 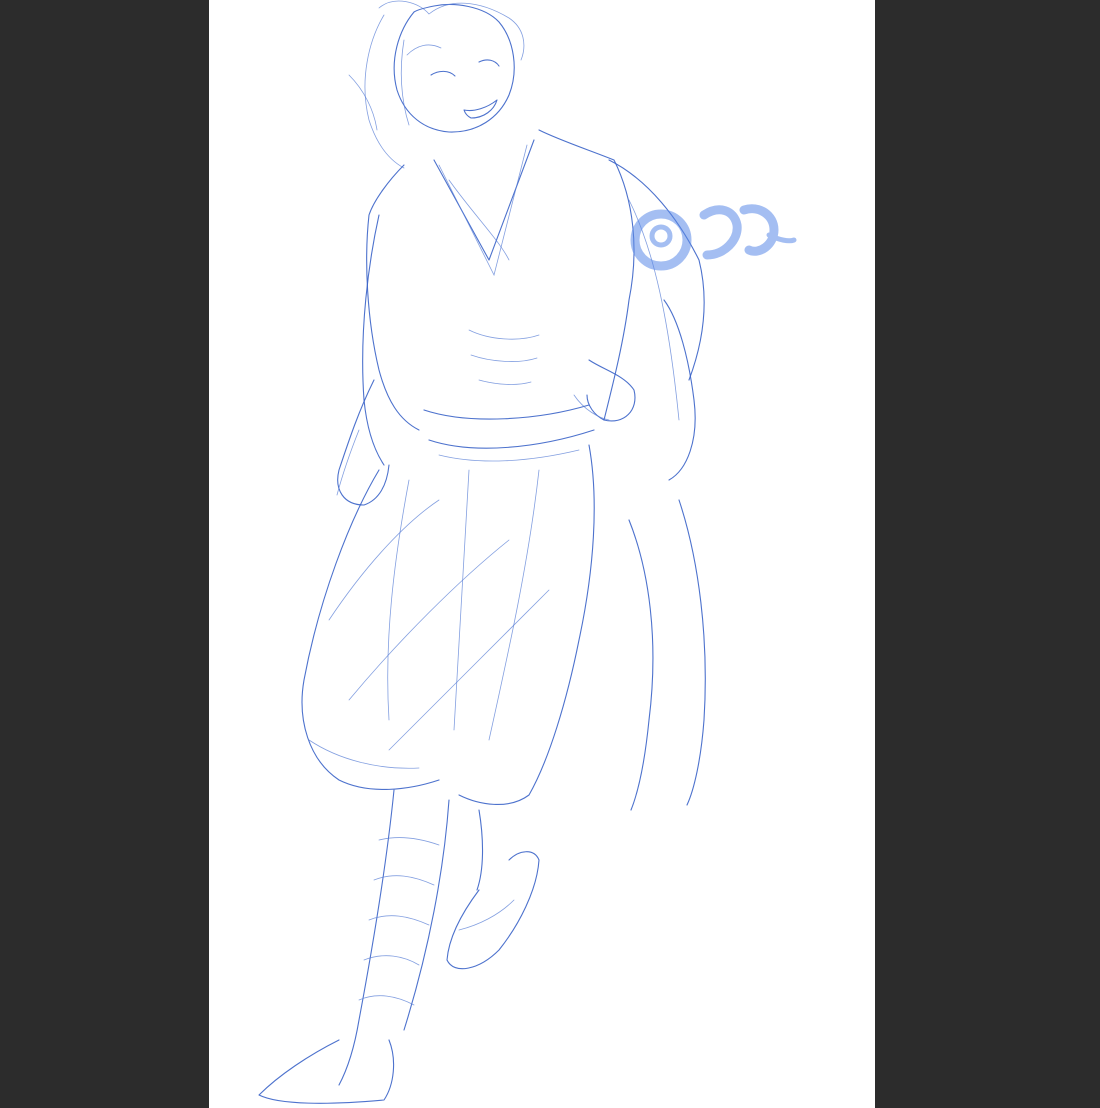 What do you see at coordinates (533, 297) in the screenshot?
I see `torso-sketch` at bounding box center [533, 297].